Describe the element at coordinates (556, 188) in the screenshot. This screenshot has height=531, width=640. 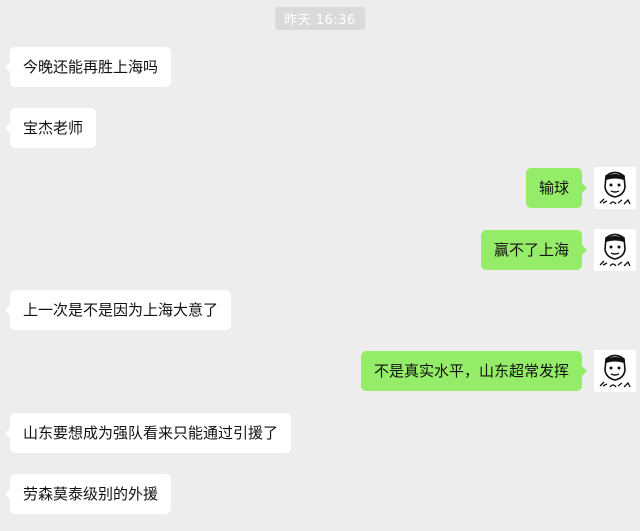
I see `message-bubble-right: 输球` at that location.